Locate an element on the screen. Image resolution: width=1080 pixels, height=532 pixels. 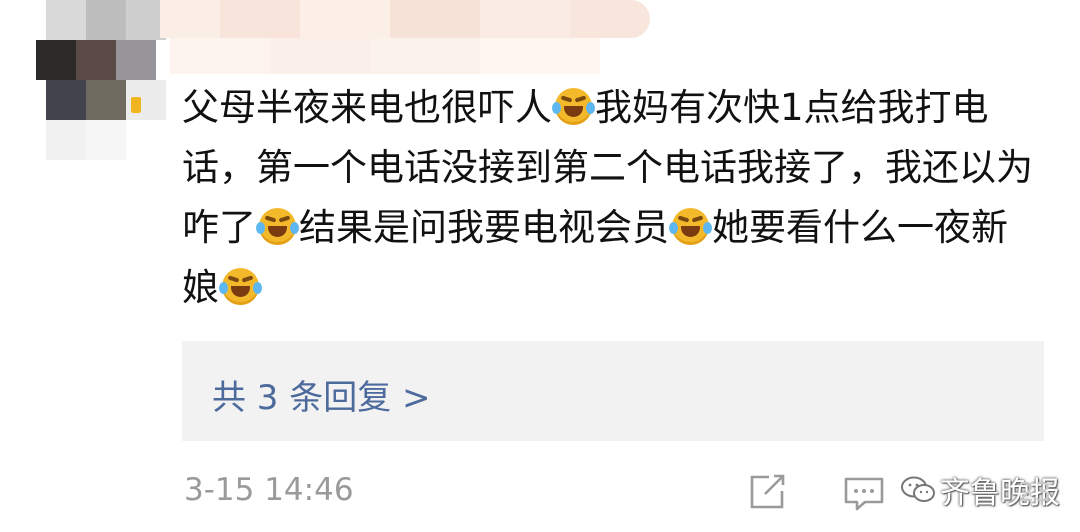
like-count: 23 is located at coordinates (1035, 493).